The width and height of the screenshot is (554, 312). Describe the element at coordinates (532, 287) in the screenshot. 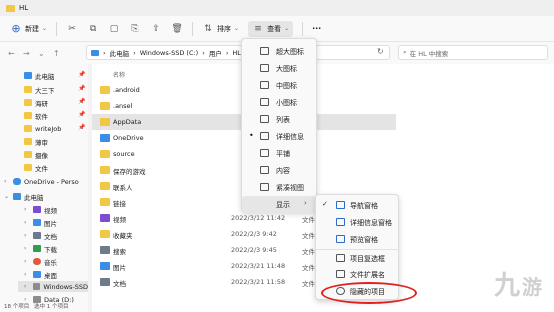

I see `svg-text: 游` at that location.